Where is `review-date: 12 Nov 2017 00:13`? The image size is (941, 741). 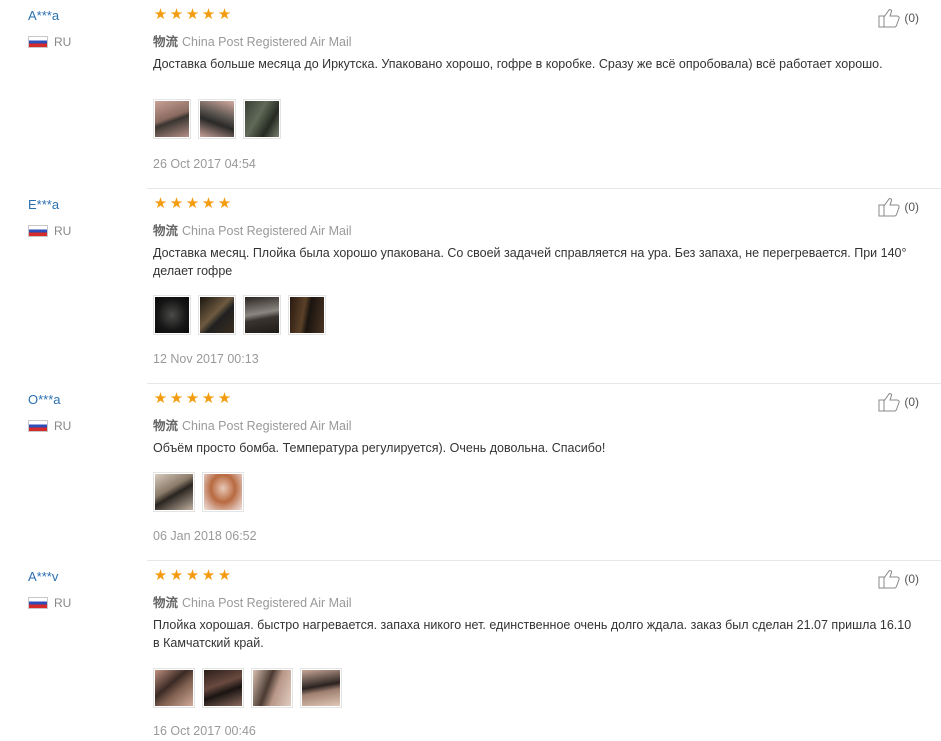
review-date: 12 Nov 2017 00:13 is located at coordinates (206, 359).